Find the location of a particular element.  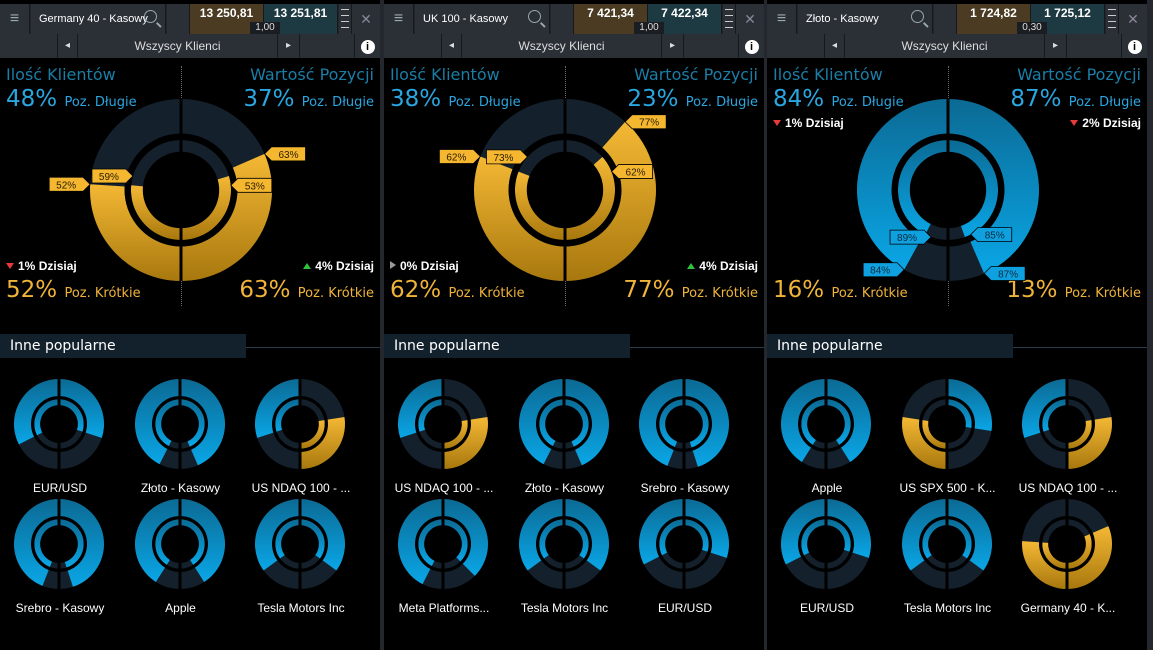

svg-text: 84% is located at coordinates (880, 271).